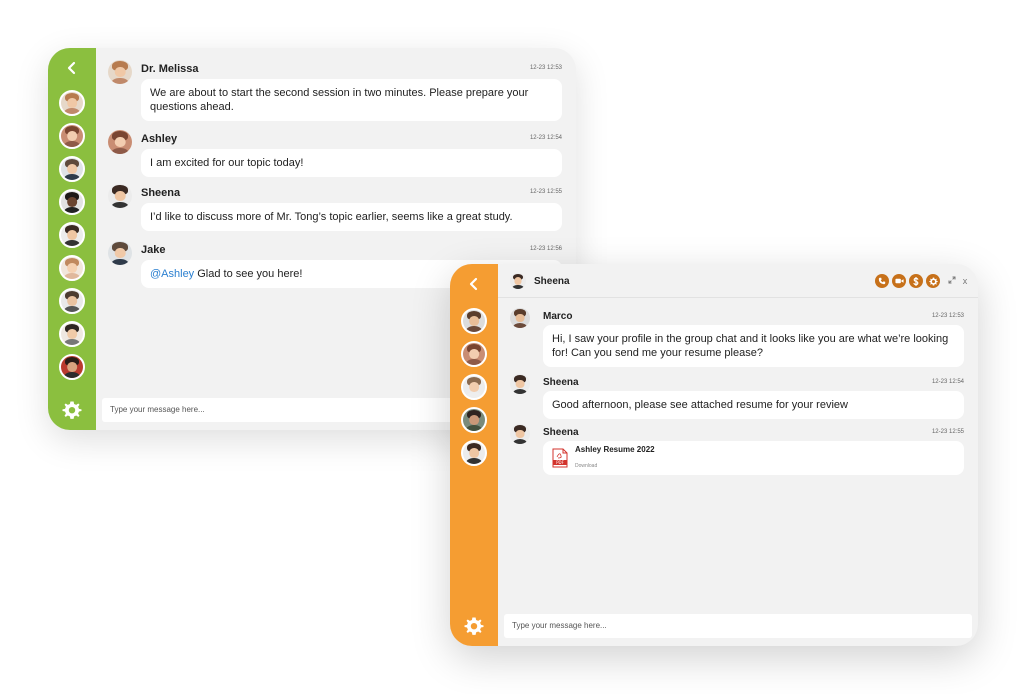 The image size is (1024, 694). Describe the element at coordinates (615, 458) in the screenshot. I see `file-info: Ashley Resume 2022 Download` at that location.